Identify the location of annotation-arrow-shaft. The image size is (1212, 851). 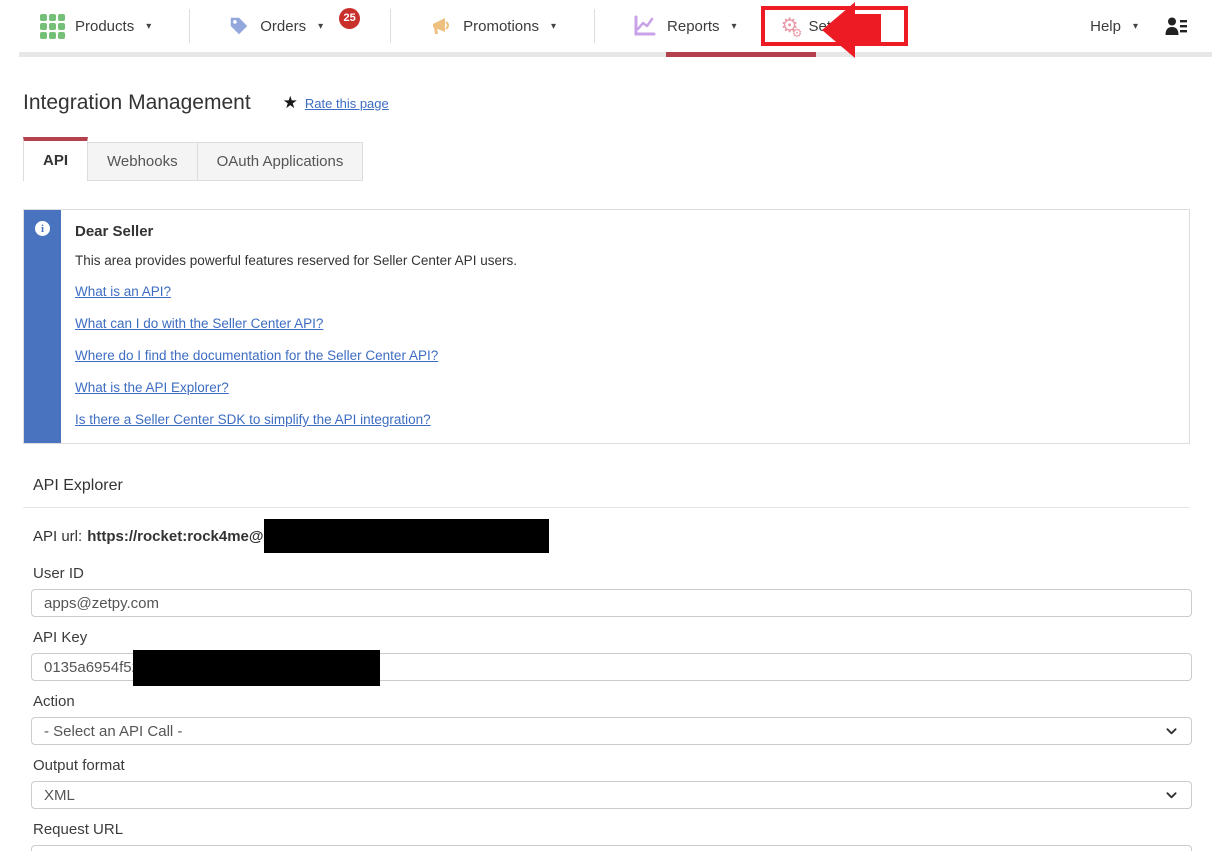
(867, 30).